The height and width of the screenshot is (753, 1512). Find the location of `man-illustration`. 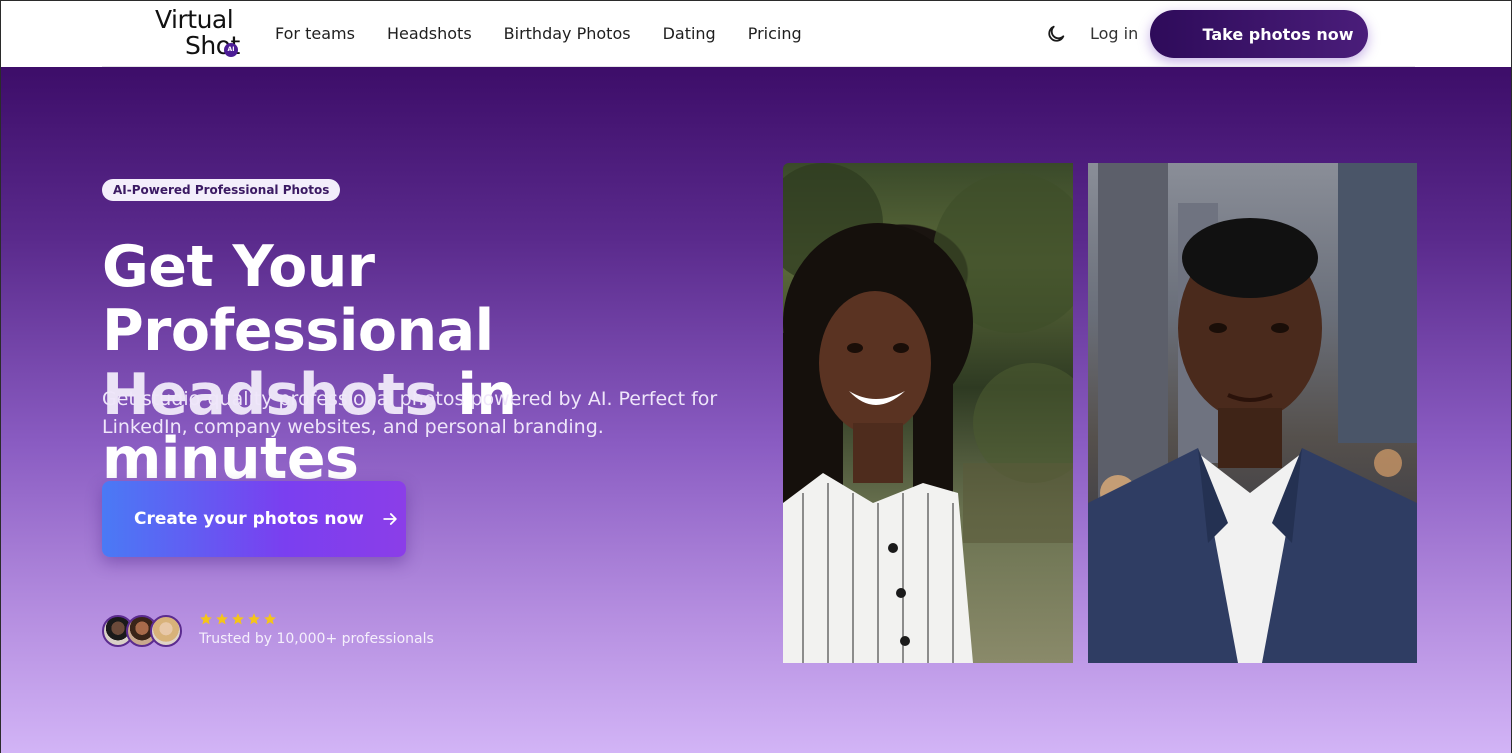

man-illustration is located at coordinates (1252, 413).